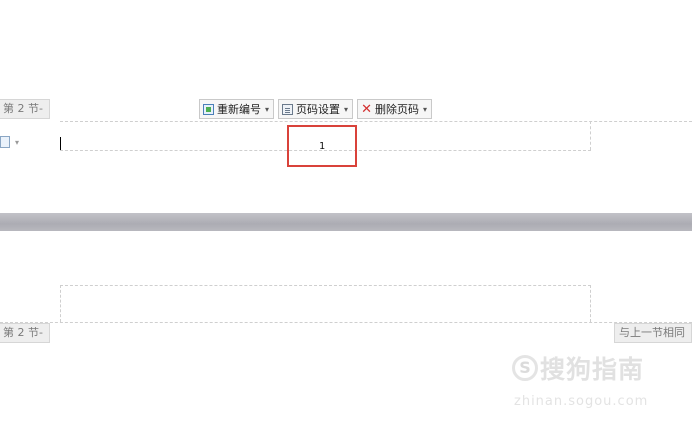 The width and height of the screenshot is (692, 438). I want to click on same-as-previous-label: 与上一节相同, so click(652, 332).